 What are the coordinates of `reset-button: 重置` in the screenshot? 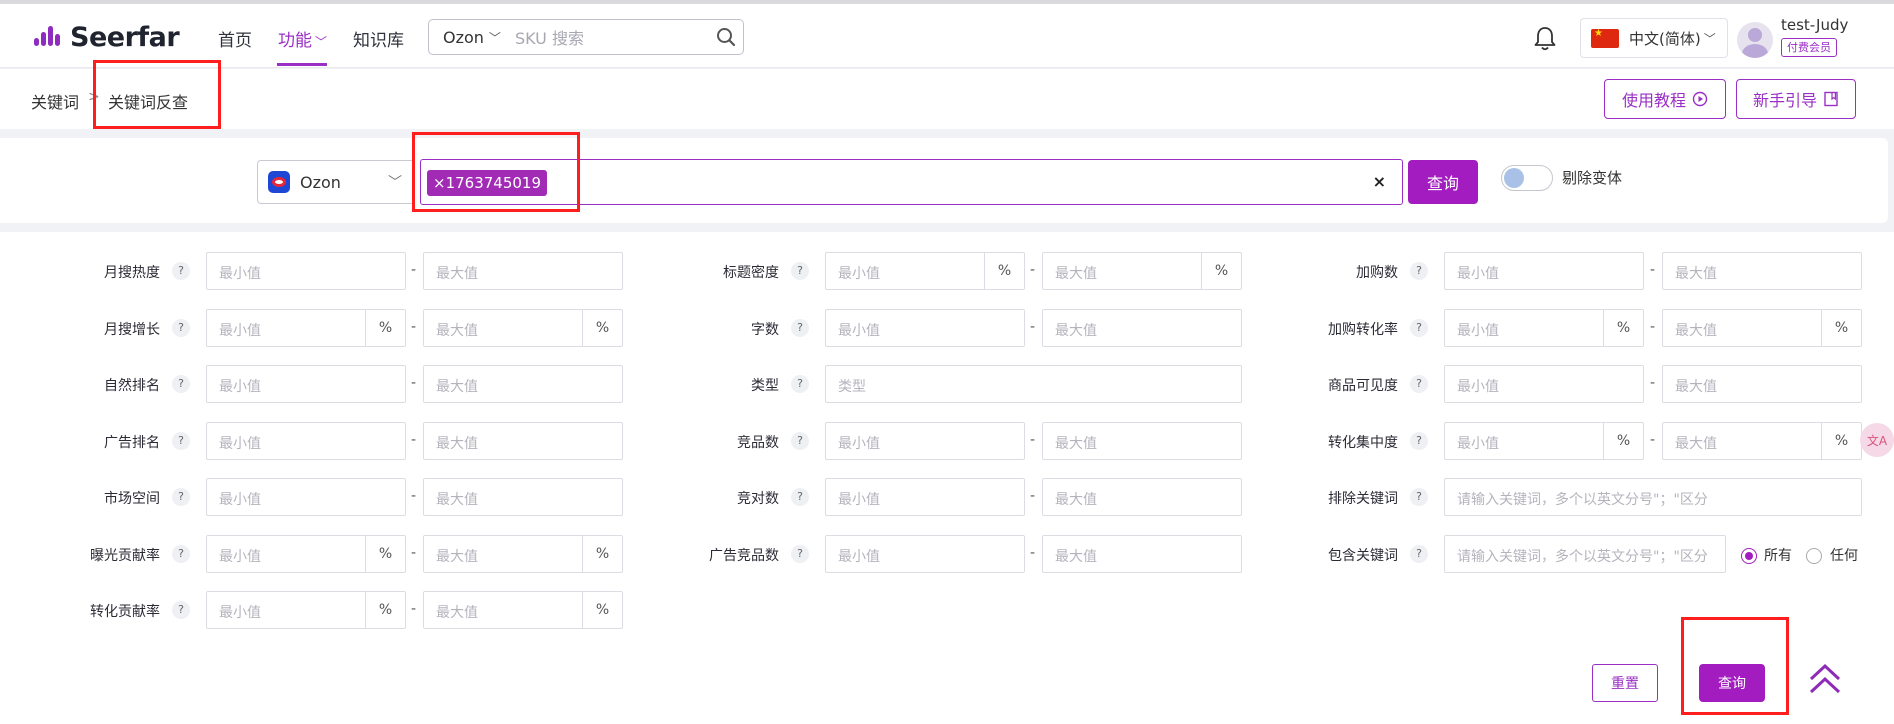 It's located at (1625, 683).